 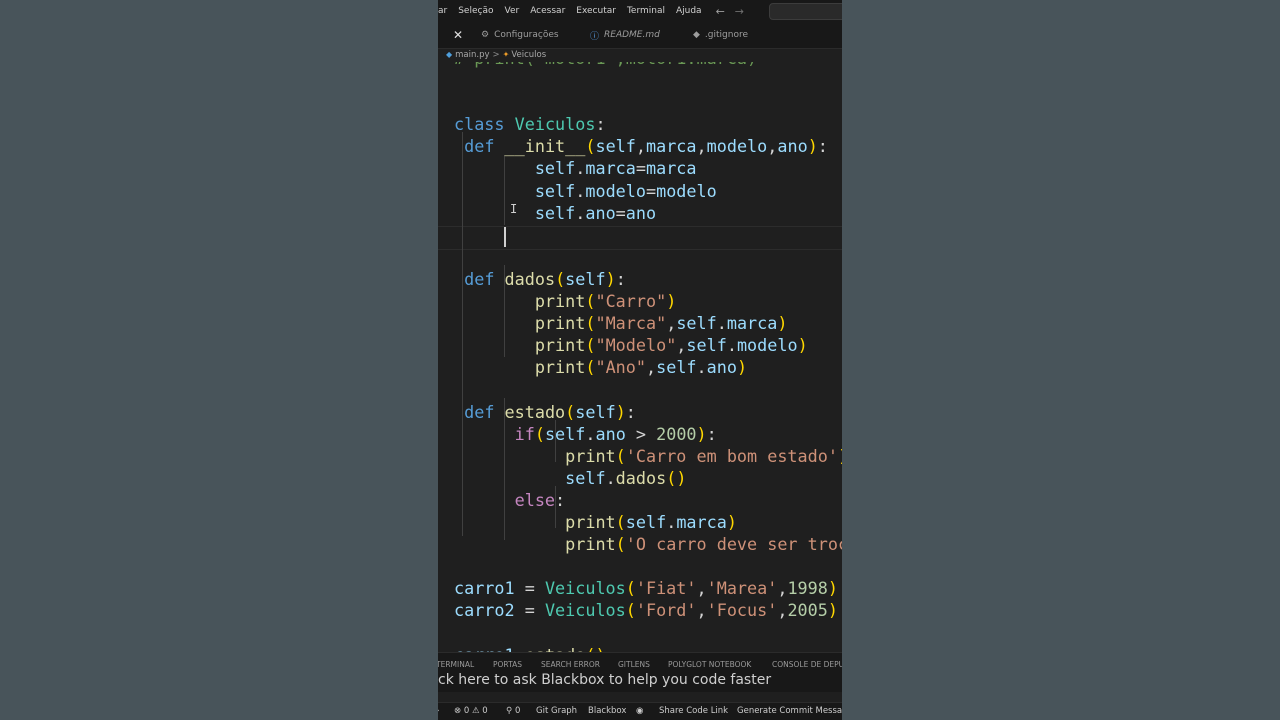 What do you see at coordinates (438, 711) in the screenshot?
I see `remote-icon: ›` at bounding box center [438, 711].